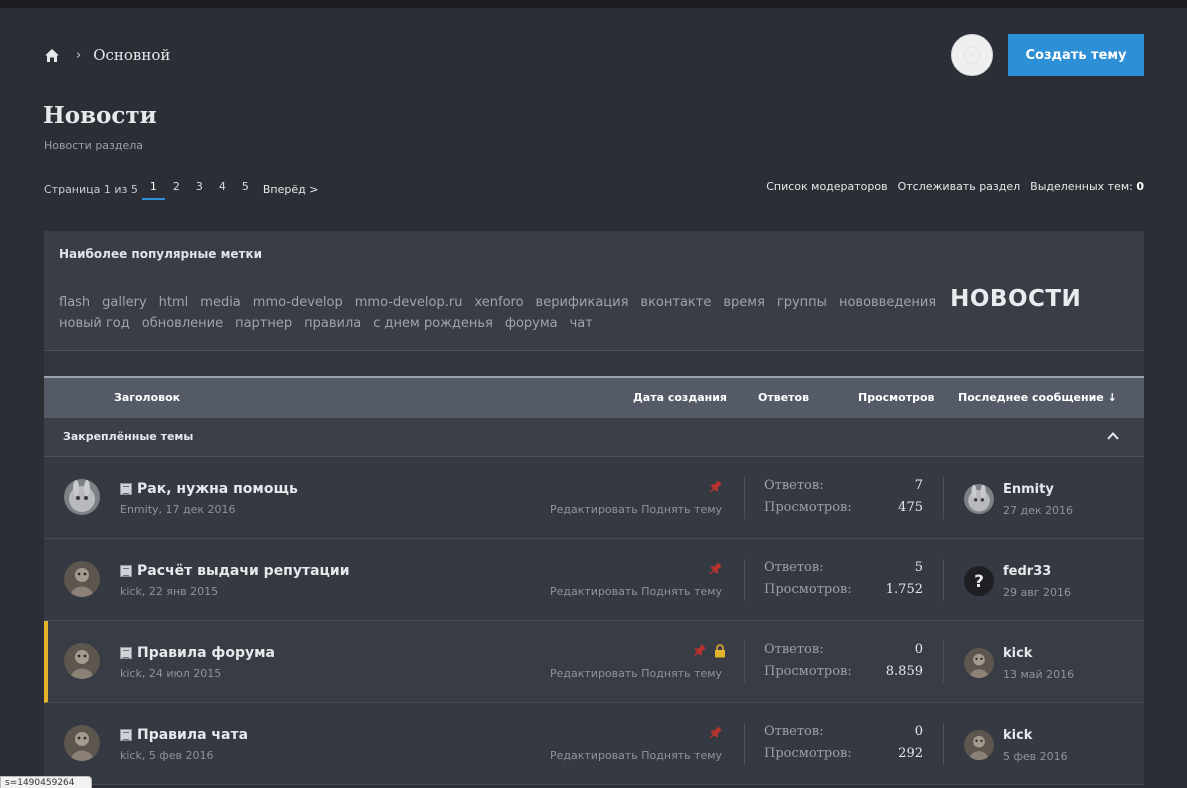 This screenshot has width=1187, height=788. I want to click on tag: xenforo, so click(498, 302).